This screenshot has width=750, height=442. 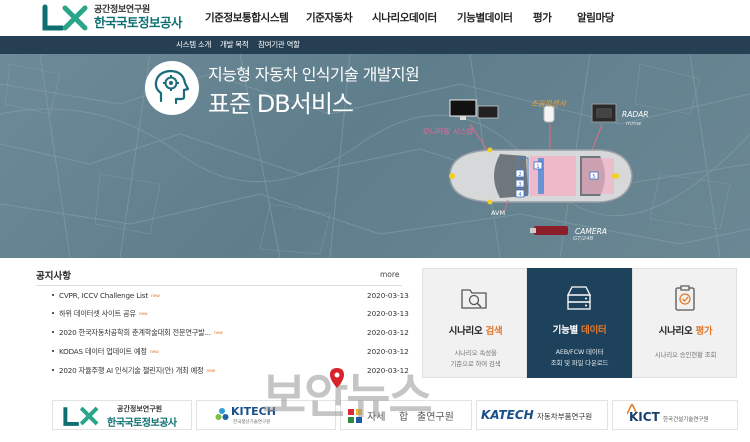 I want to click on sensor-marker-3: 3, so click(x=519, y=185).